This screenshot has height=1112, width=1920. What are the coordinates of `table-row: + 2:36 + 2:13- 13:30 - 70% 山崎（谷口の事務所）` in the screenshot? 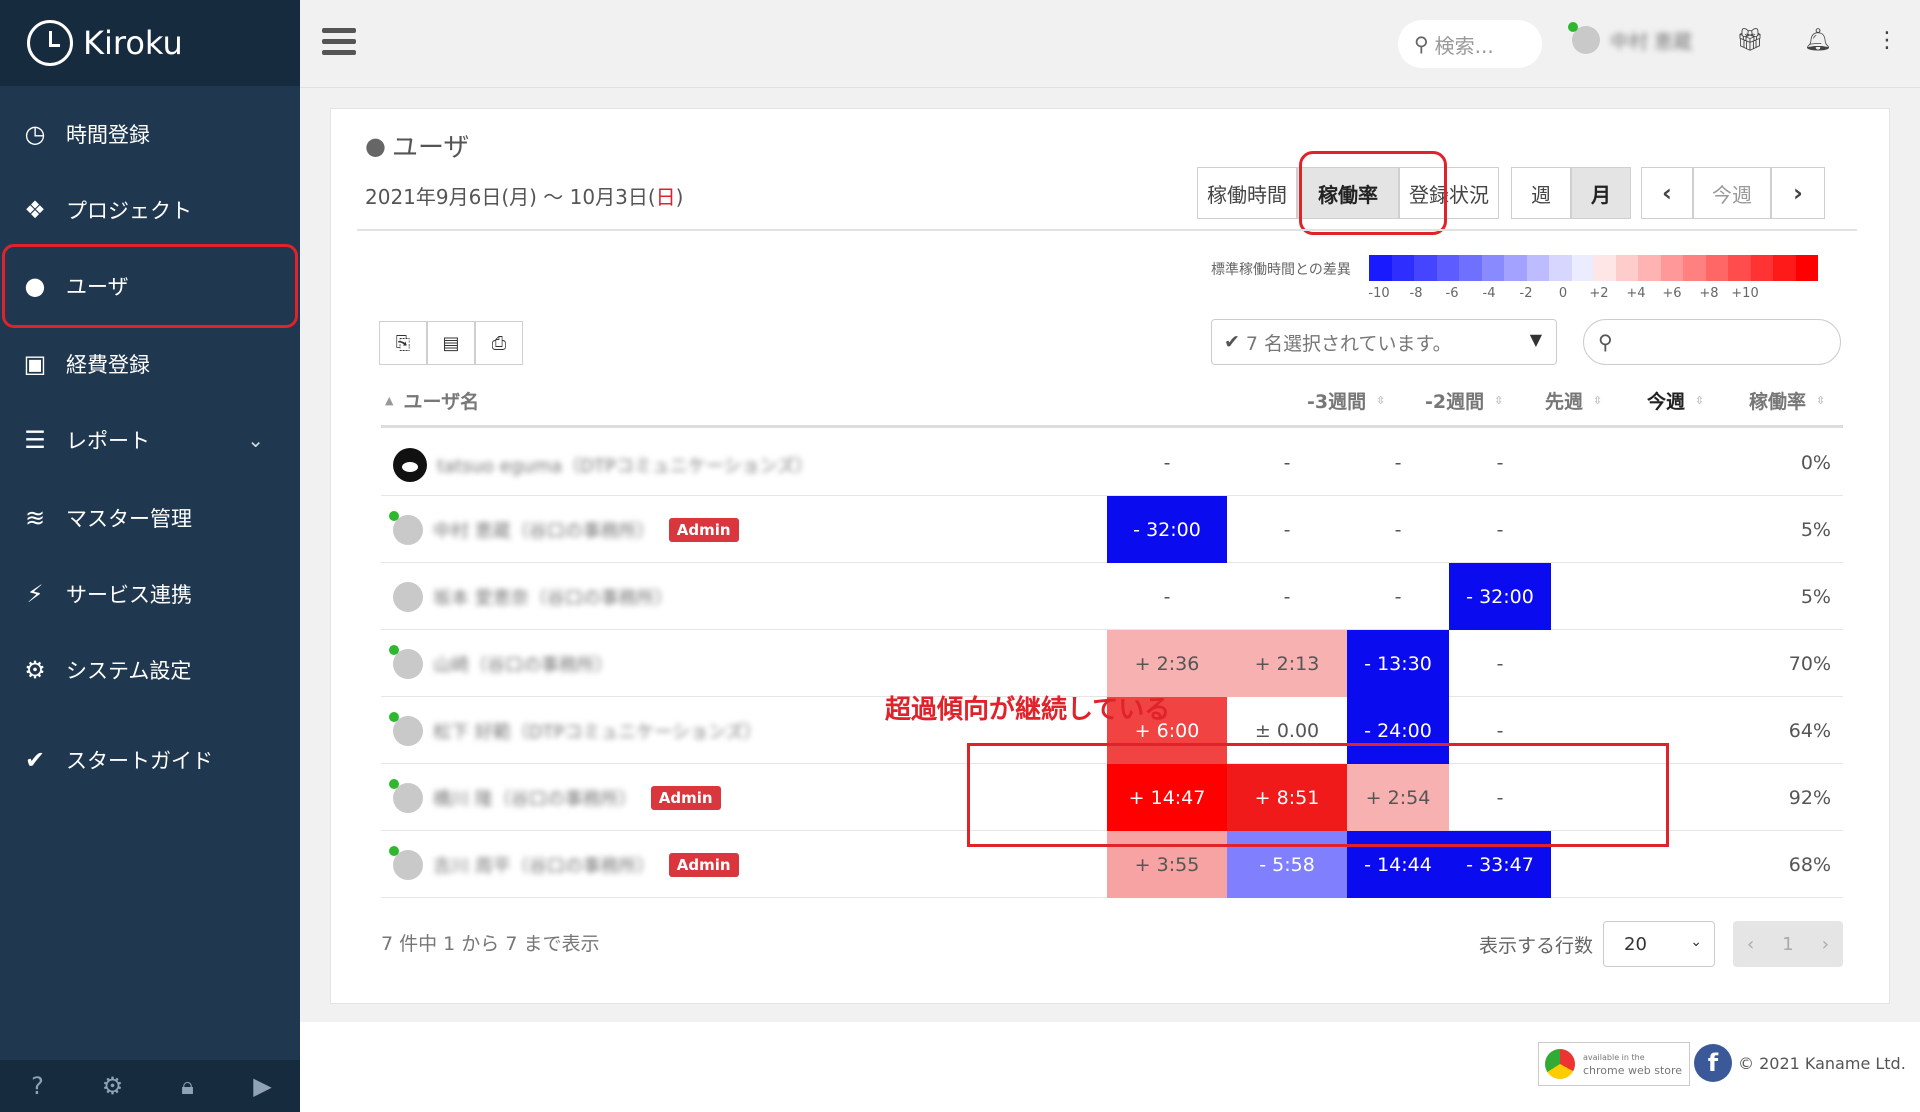 It's located at (1112, 663).